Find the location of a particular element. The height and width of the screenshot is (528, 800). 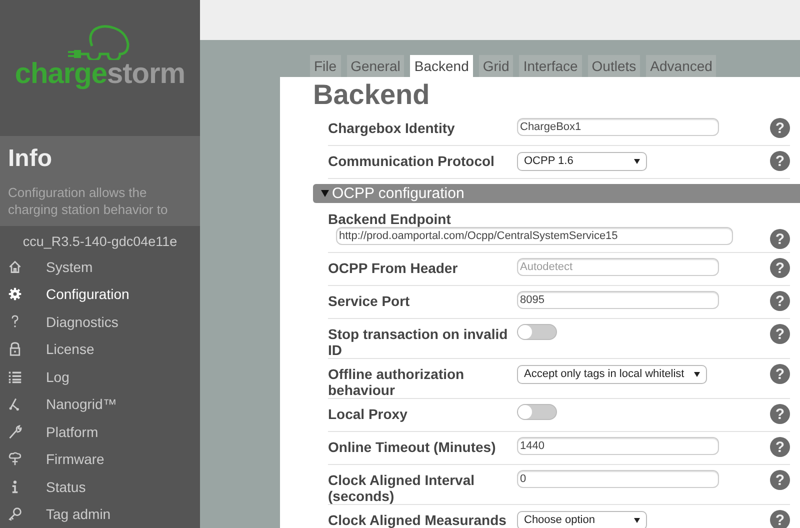

field-label: OCPP From Header is located at coordinates (393, 267).